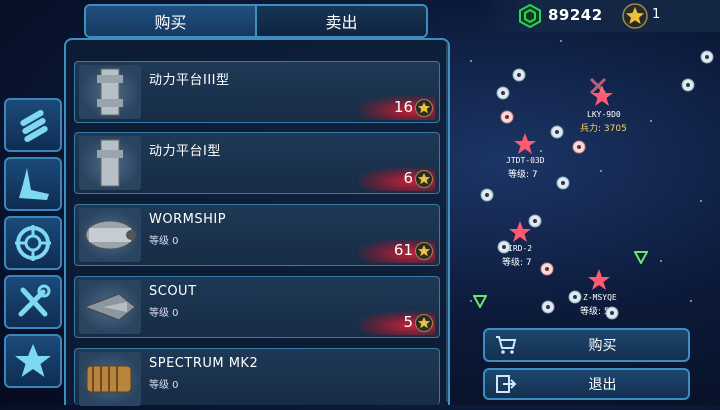 Image resolution: width=720 pixels, height=410 pixels. I want to click on crossed-swords-icon, so click(598, 86).